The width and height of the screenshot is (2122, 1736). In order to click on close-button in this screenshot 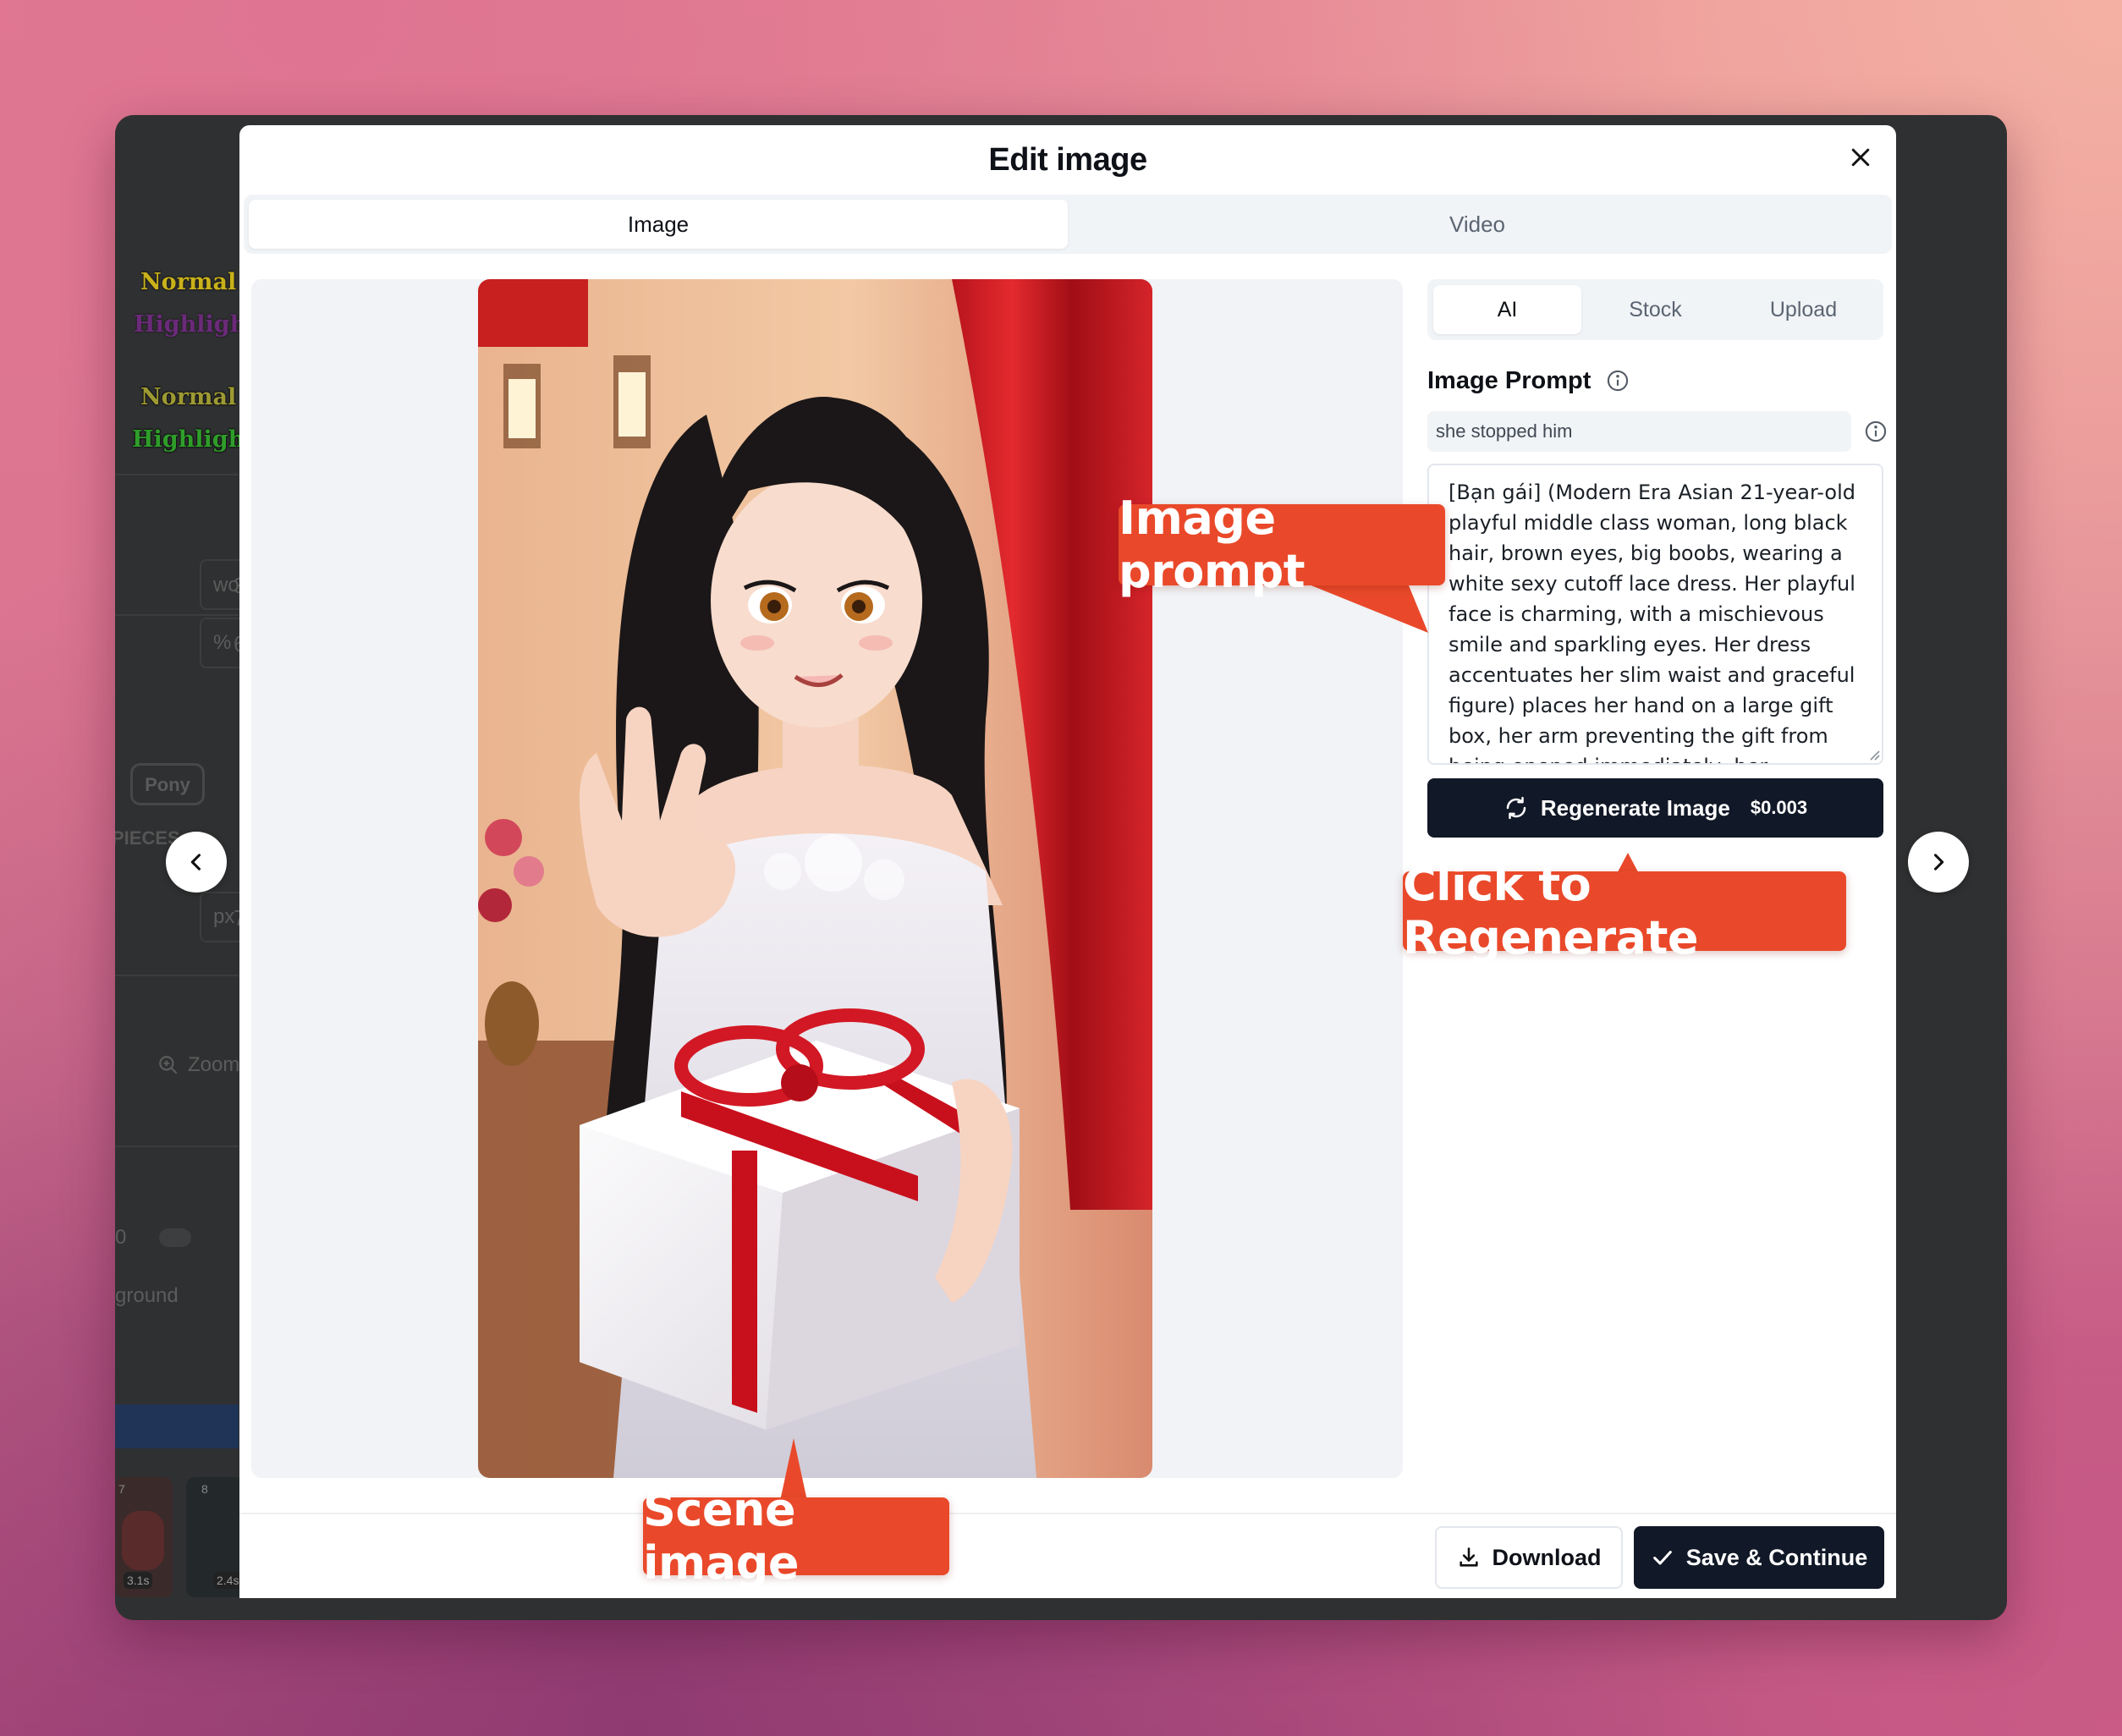, I will do `click(1860, 157)`.